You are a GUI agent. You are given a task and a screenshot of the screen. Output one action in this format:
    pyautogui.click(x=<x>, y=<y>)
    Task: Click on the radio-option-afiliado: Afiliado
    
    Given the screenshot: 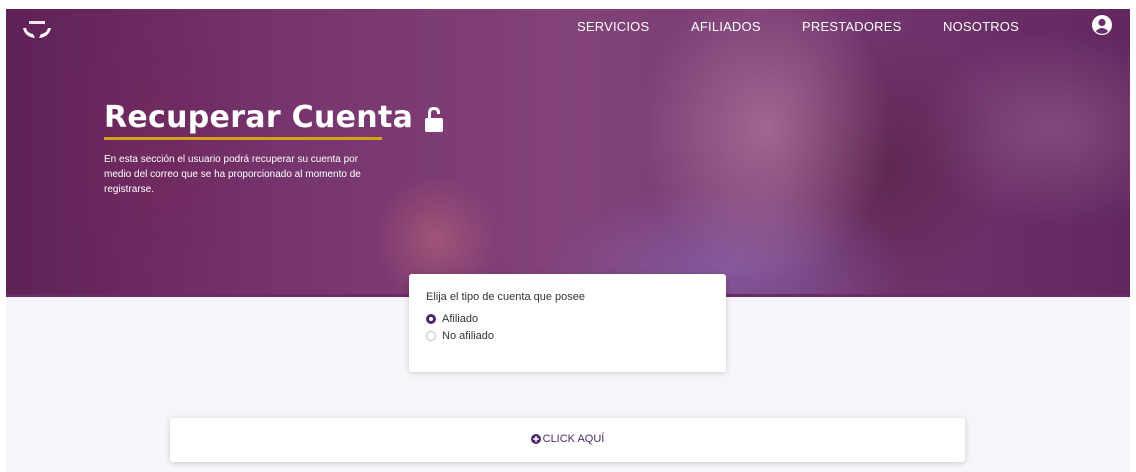 What is the action you would take?
    pyautogui.click(x=452, y=319)
    